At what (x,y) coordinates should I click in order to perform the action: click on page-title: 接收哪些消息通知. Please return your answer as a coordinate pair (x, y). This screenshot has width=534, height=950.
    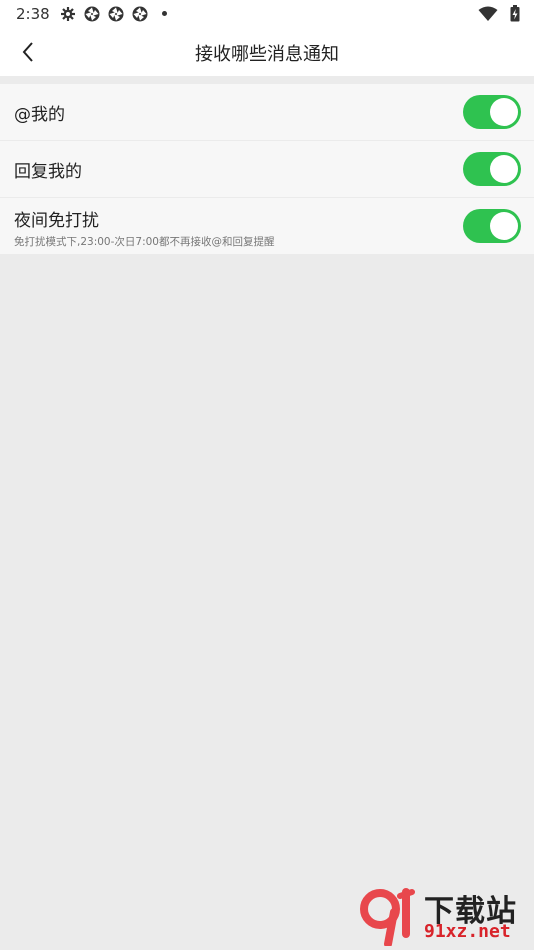
    Looking at the image, I should click on (267, 54).